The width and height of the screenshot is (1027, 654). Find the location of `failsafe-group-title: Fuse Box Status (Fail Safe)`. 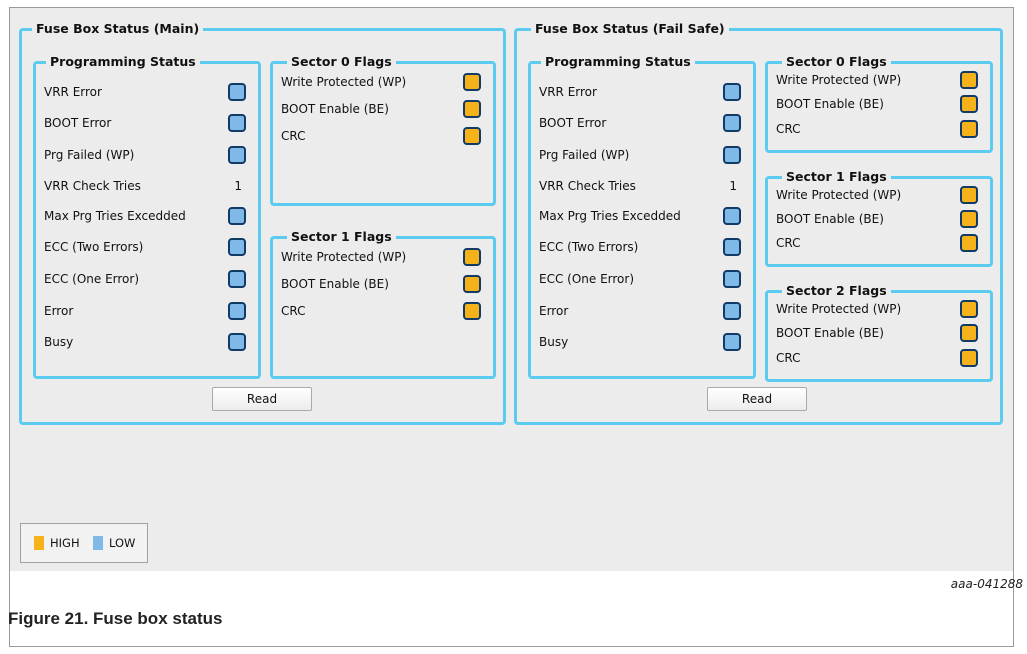

failsafe-group-title: Fuse Box Status (Fail Safe) is located at coordinates (630, 29).